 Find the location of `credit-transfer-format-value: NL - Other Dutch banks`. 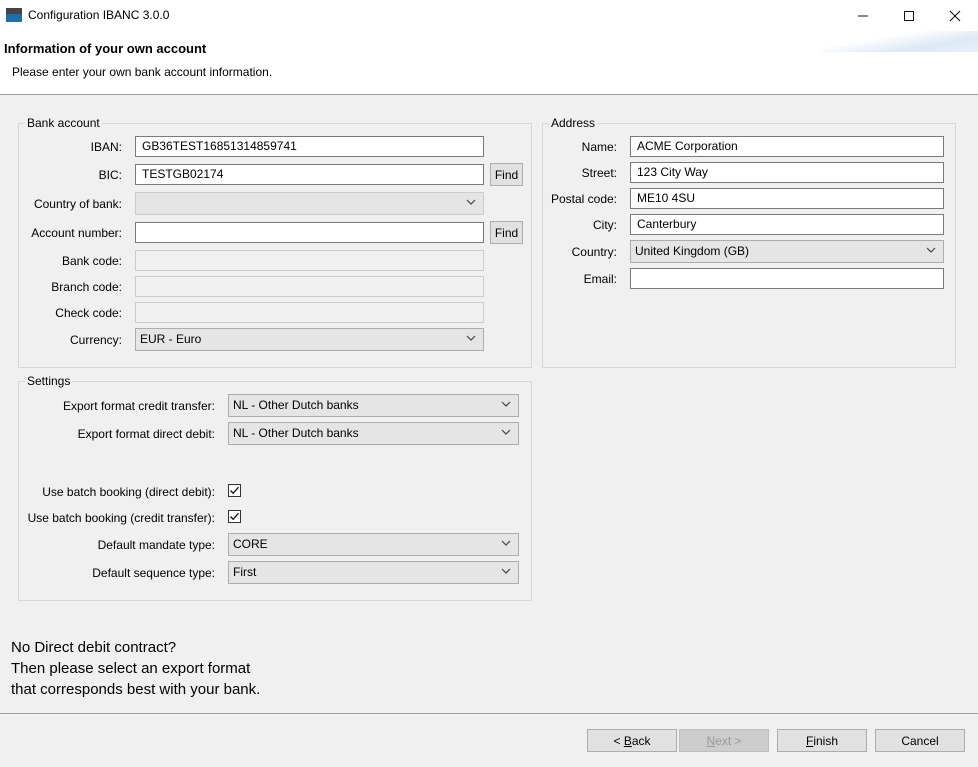

credit-transfer-format-value: NL - Other Dutch banks is located at coordinates (296, 405).